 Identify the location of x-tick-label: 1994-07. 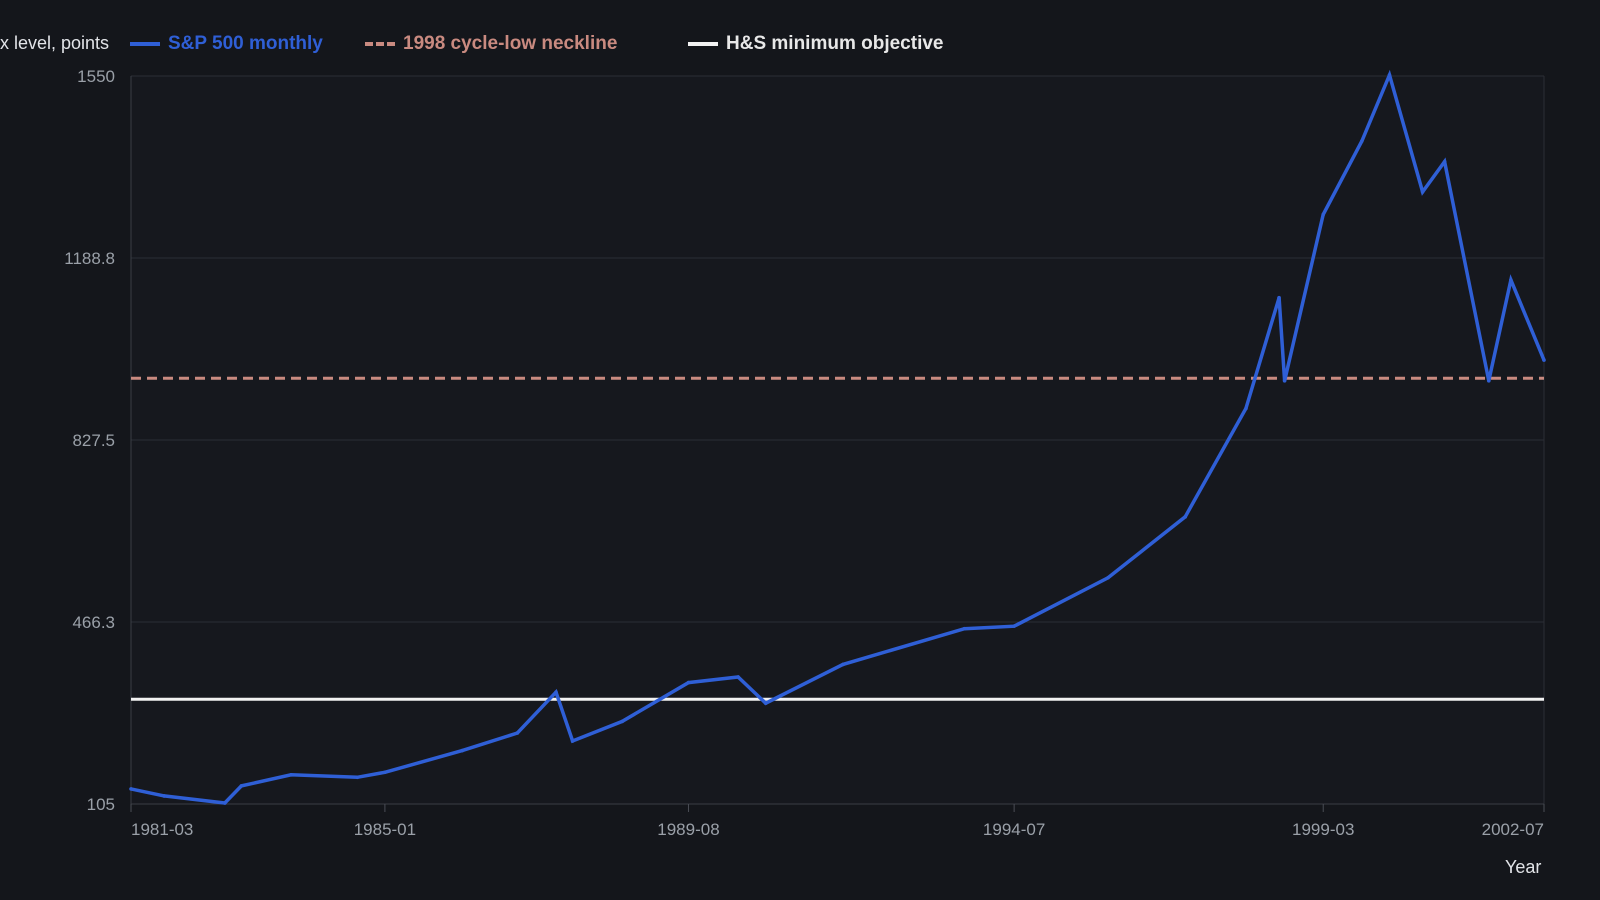
(1014, 829).